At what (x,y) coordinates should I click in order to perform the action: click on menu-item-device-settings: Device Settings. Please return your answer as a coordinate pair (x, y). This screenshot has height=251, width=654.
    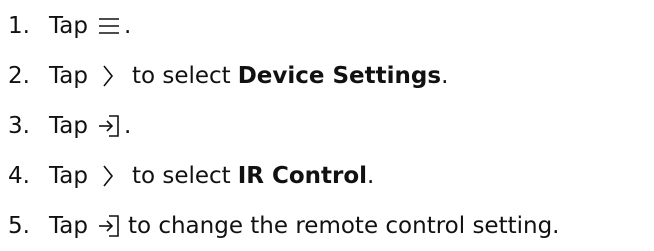
    Looking at the image, I should click on (339, 76).